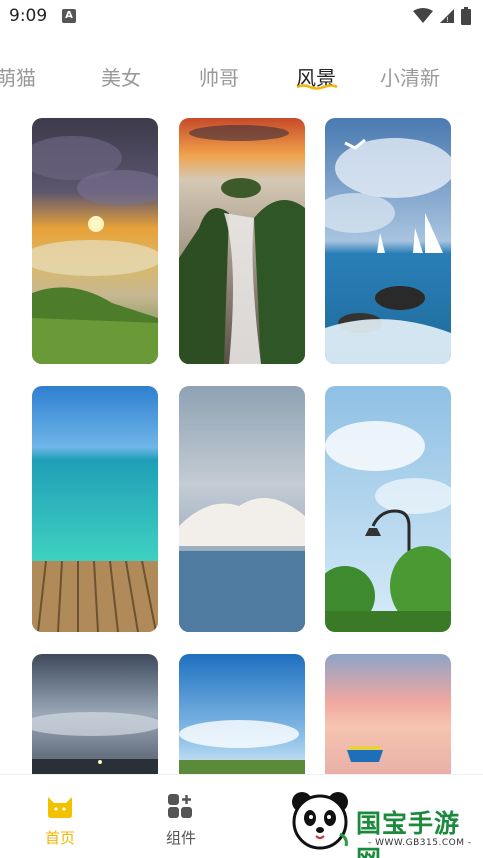  Describe the element at coordinates (180, 806) in the screenshot. I see `widgets-icon` at that location.